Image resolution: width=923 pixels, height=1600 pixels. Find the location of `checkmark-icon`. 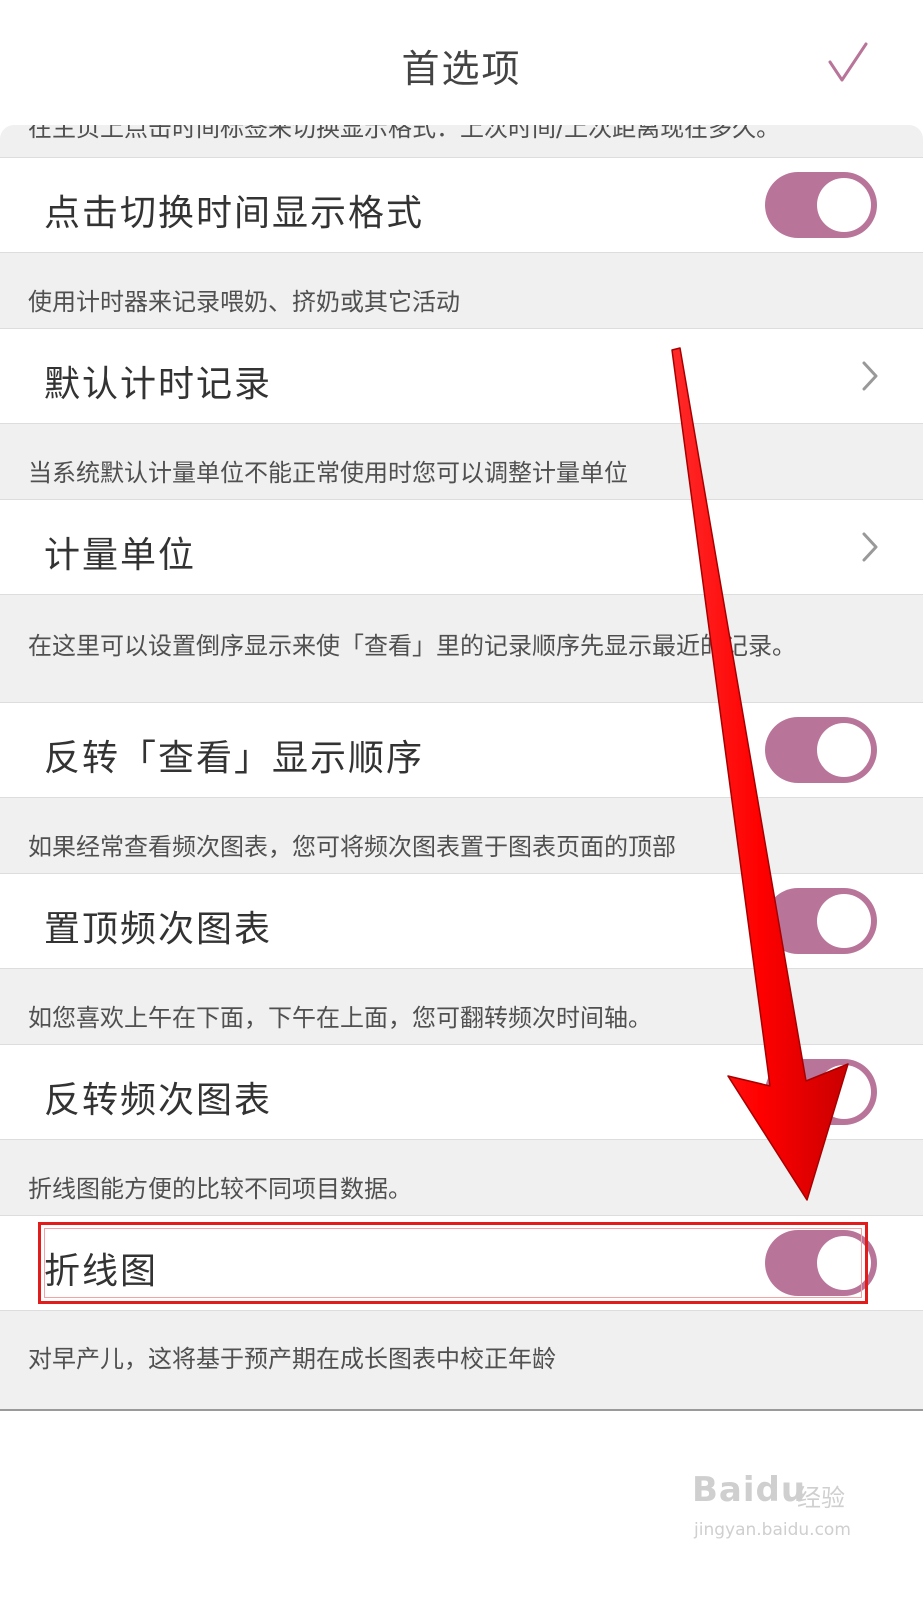

checkmark-icon is located at coordinates (848, 62).